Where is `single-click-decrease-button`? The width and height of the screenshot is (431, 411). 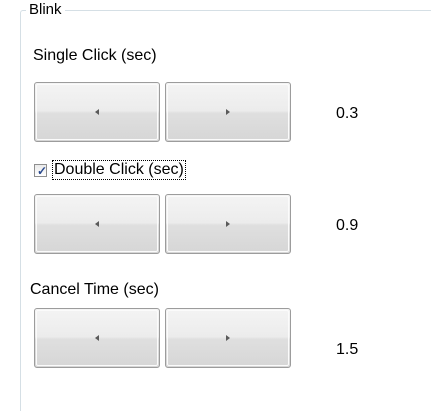
single-click-decrease-button is located at coordinates (97, 112).